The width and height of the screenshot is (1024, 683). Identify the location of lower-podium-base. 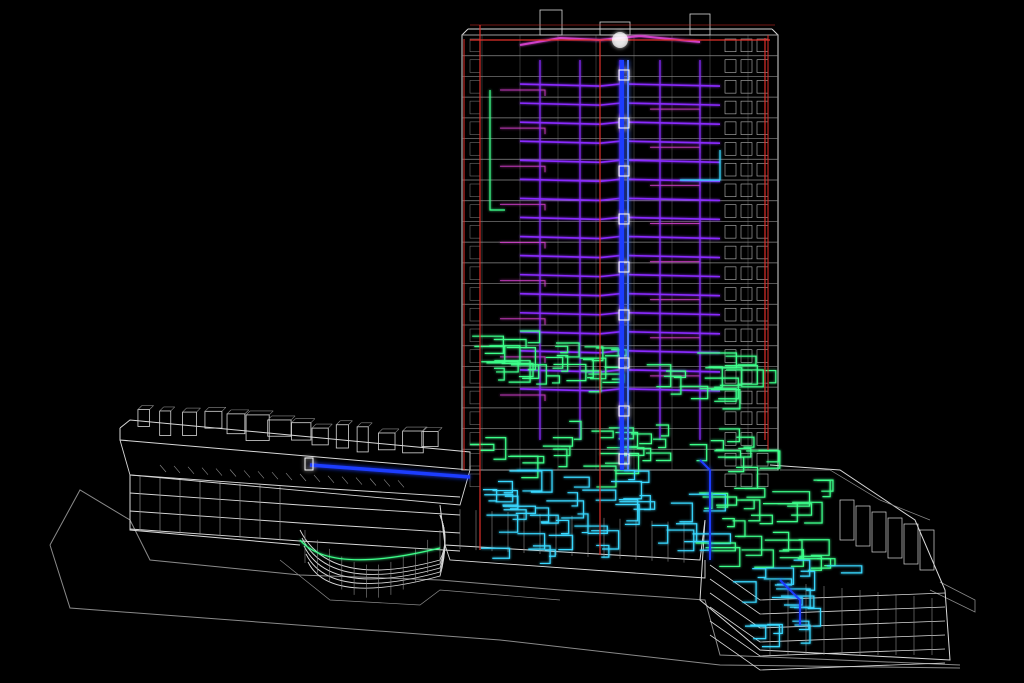
(575, 561).